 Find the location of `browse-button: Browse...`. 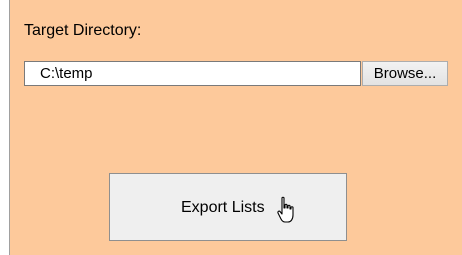

browse-button: Browse... is located at coordinates (405, 73).